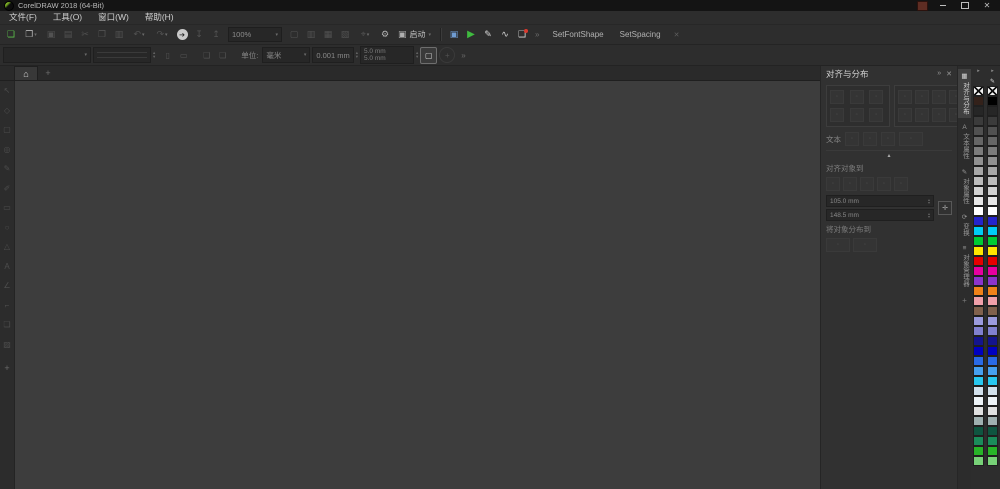 This screenshot has width=1000, height=489. Describe the element at coordinates (922, 97) in the screenshot. I see `distribute-center-horizontal-button` at that location.